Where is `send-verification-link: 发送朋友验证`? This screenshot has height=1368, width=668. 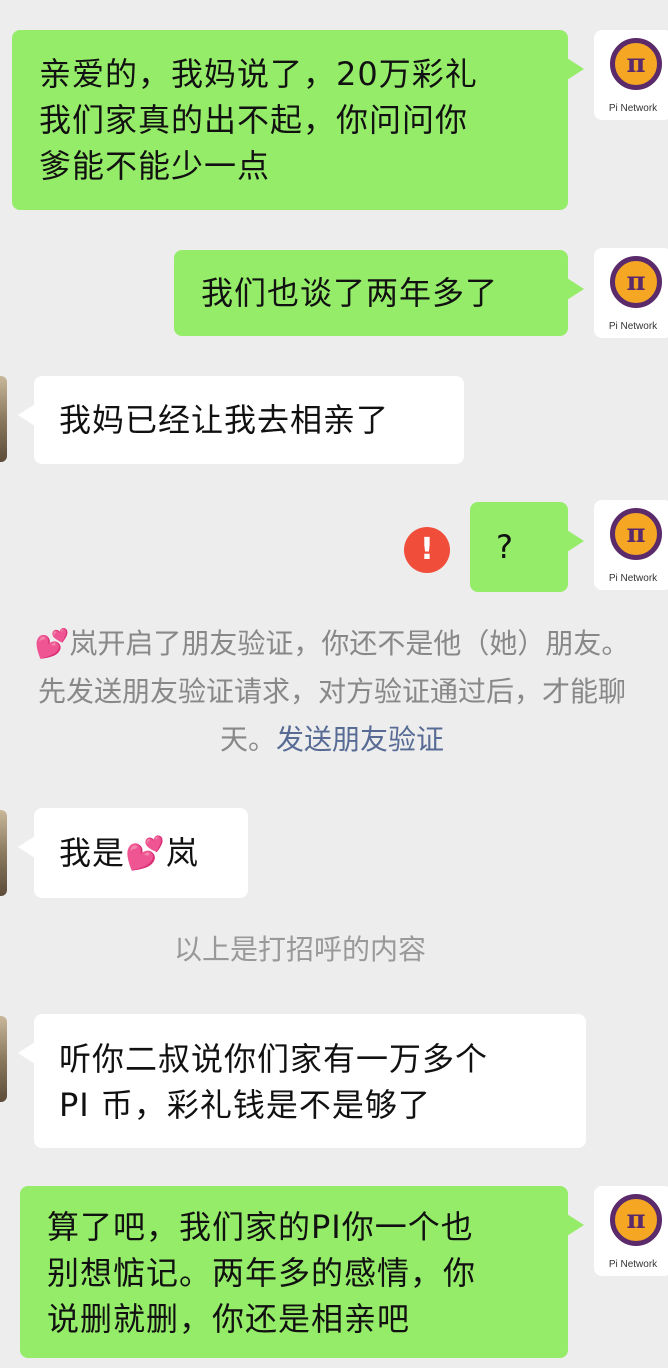
send-verification-link: 发送朋友验证 is located at coordinates (360, 739).